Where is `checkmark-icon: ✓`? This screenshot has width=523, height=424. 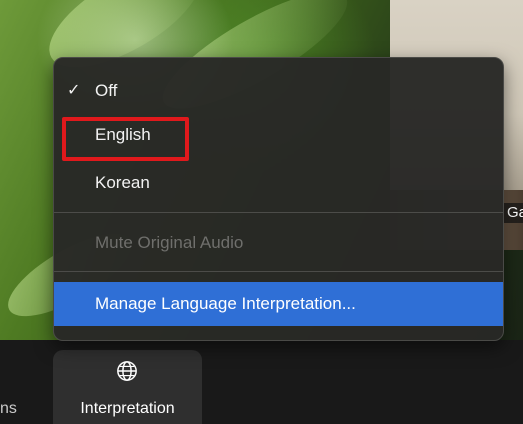 checkmark-icon: ✓ is located at coordinates (74, 90).